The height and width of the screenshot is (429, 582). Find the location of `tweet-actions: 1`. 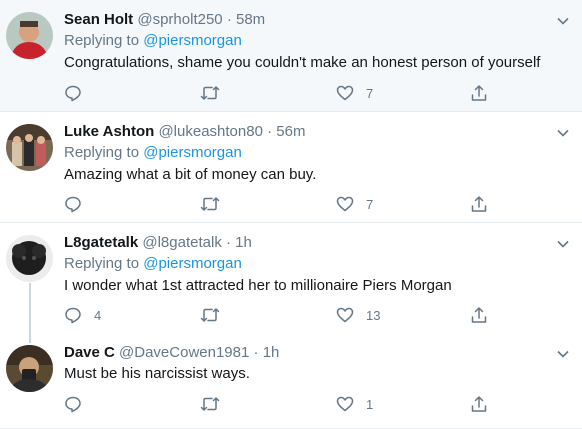

tweet-actions: 1 is located at coordinates (323, 404).